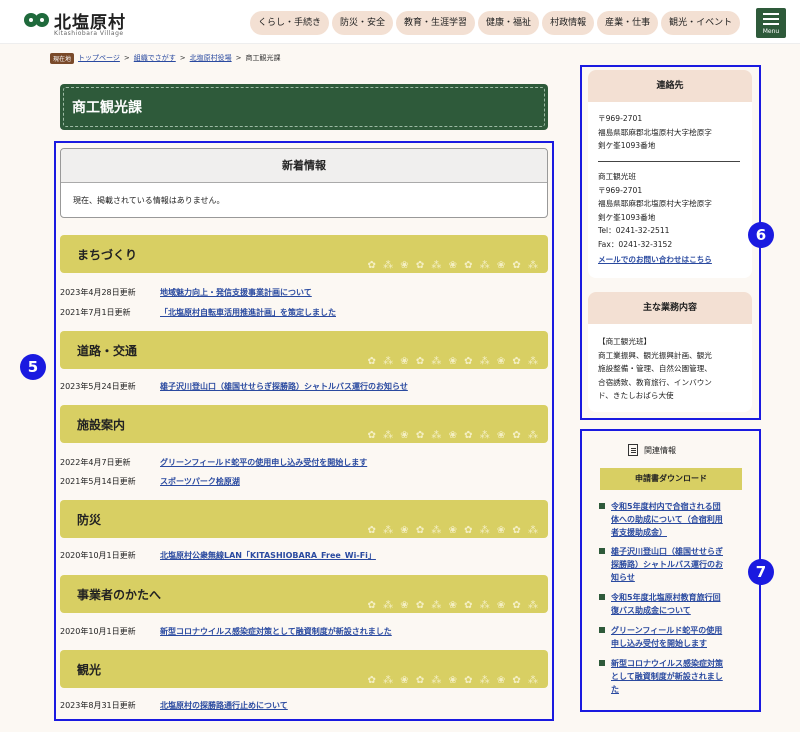  I want to click on annotation-number-marker: 5, so click(33, 367).